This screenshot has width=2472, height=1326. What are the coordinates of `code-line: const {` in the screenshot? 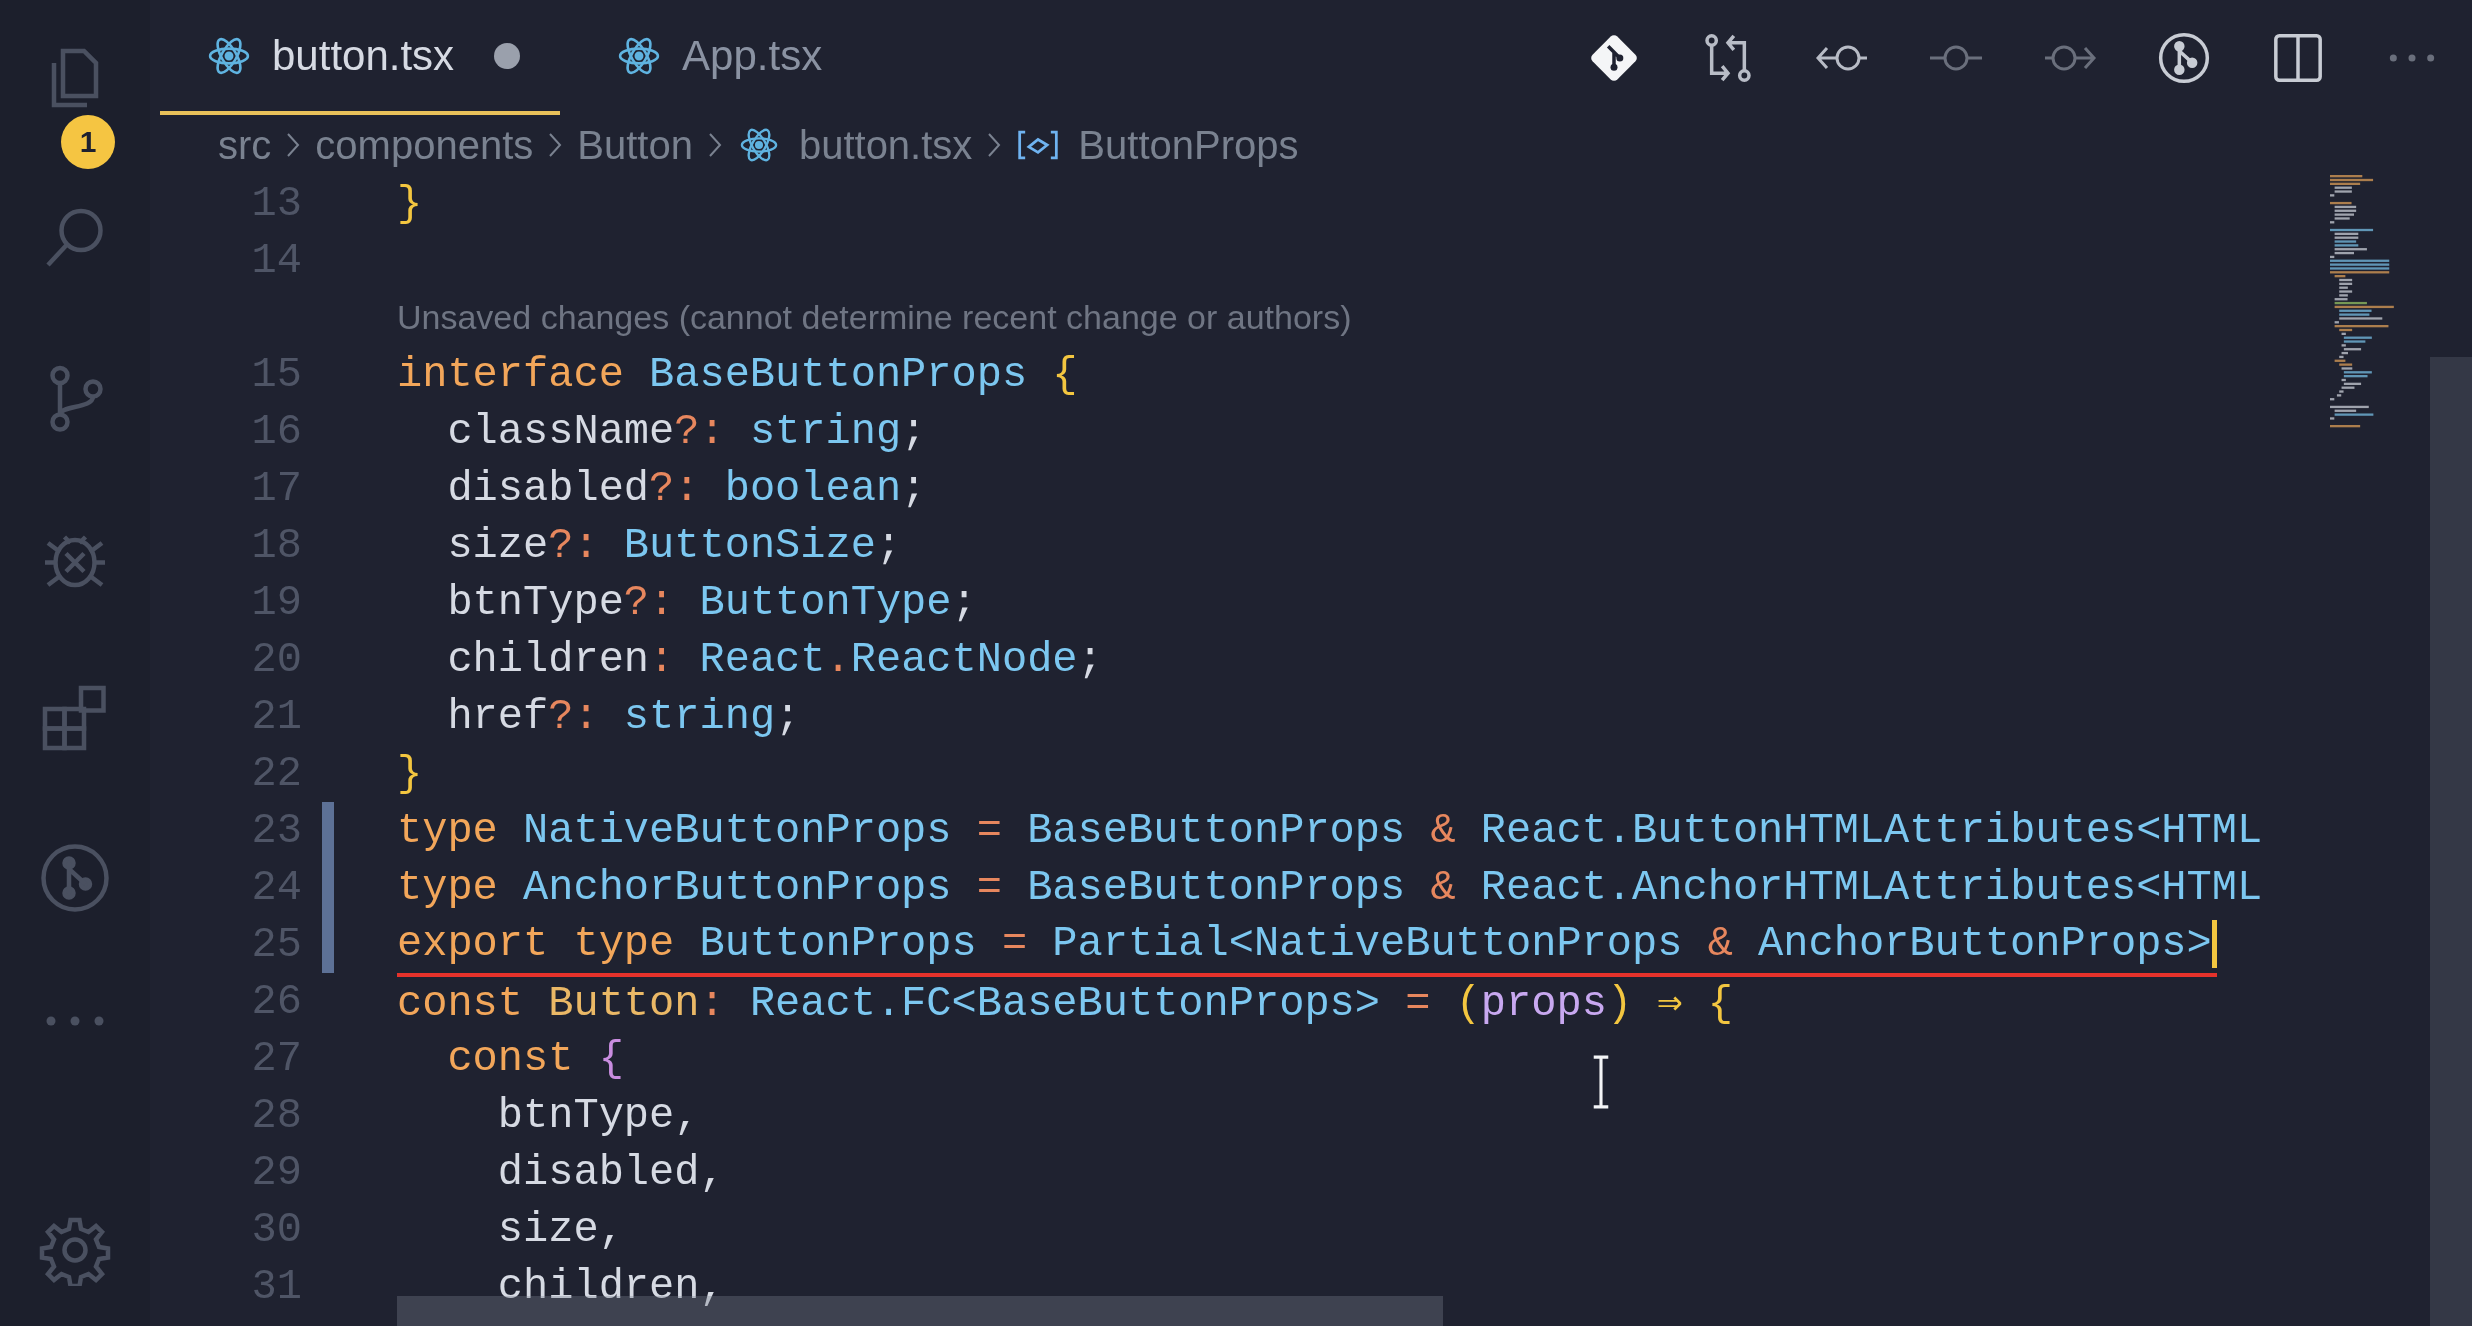 It's located at (535, 1058).